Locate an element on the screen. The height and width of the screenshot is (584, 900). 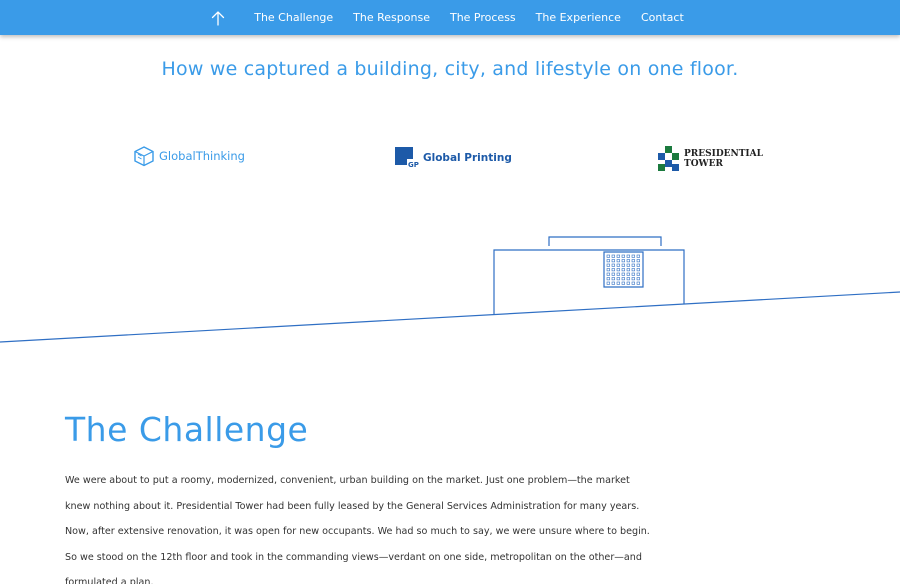
nav-link-the-experience: The Experience is located at coordinates (578, 17).